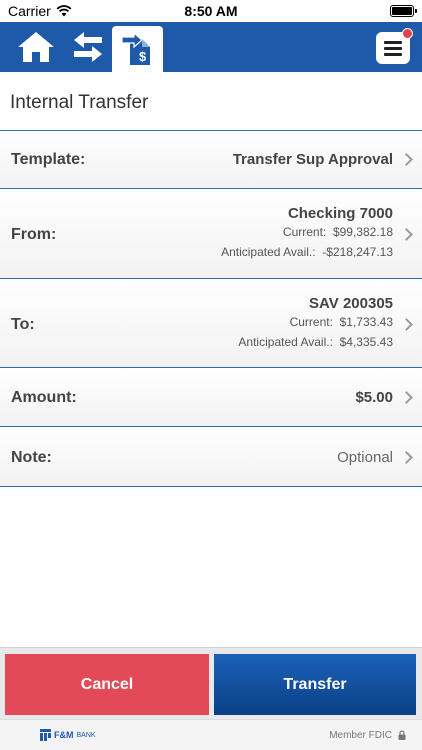 Image resolution: width=422 pixels, height=750 pixels. Describe the element at coordinates (357, 252) in the screenshot. I see `from-anticipated-value: -$218,247.13` at that location.